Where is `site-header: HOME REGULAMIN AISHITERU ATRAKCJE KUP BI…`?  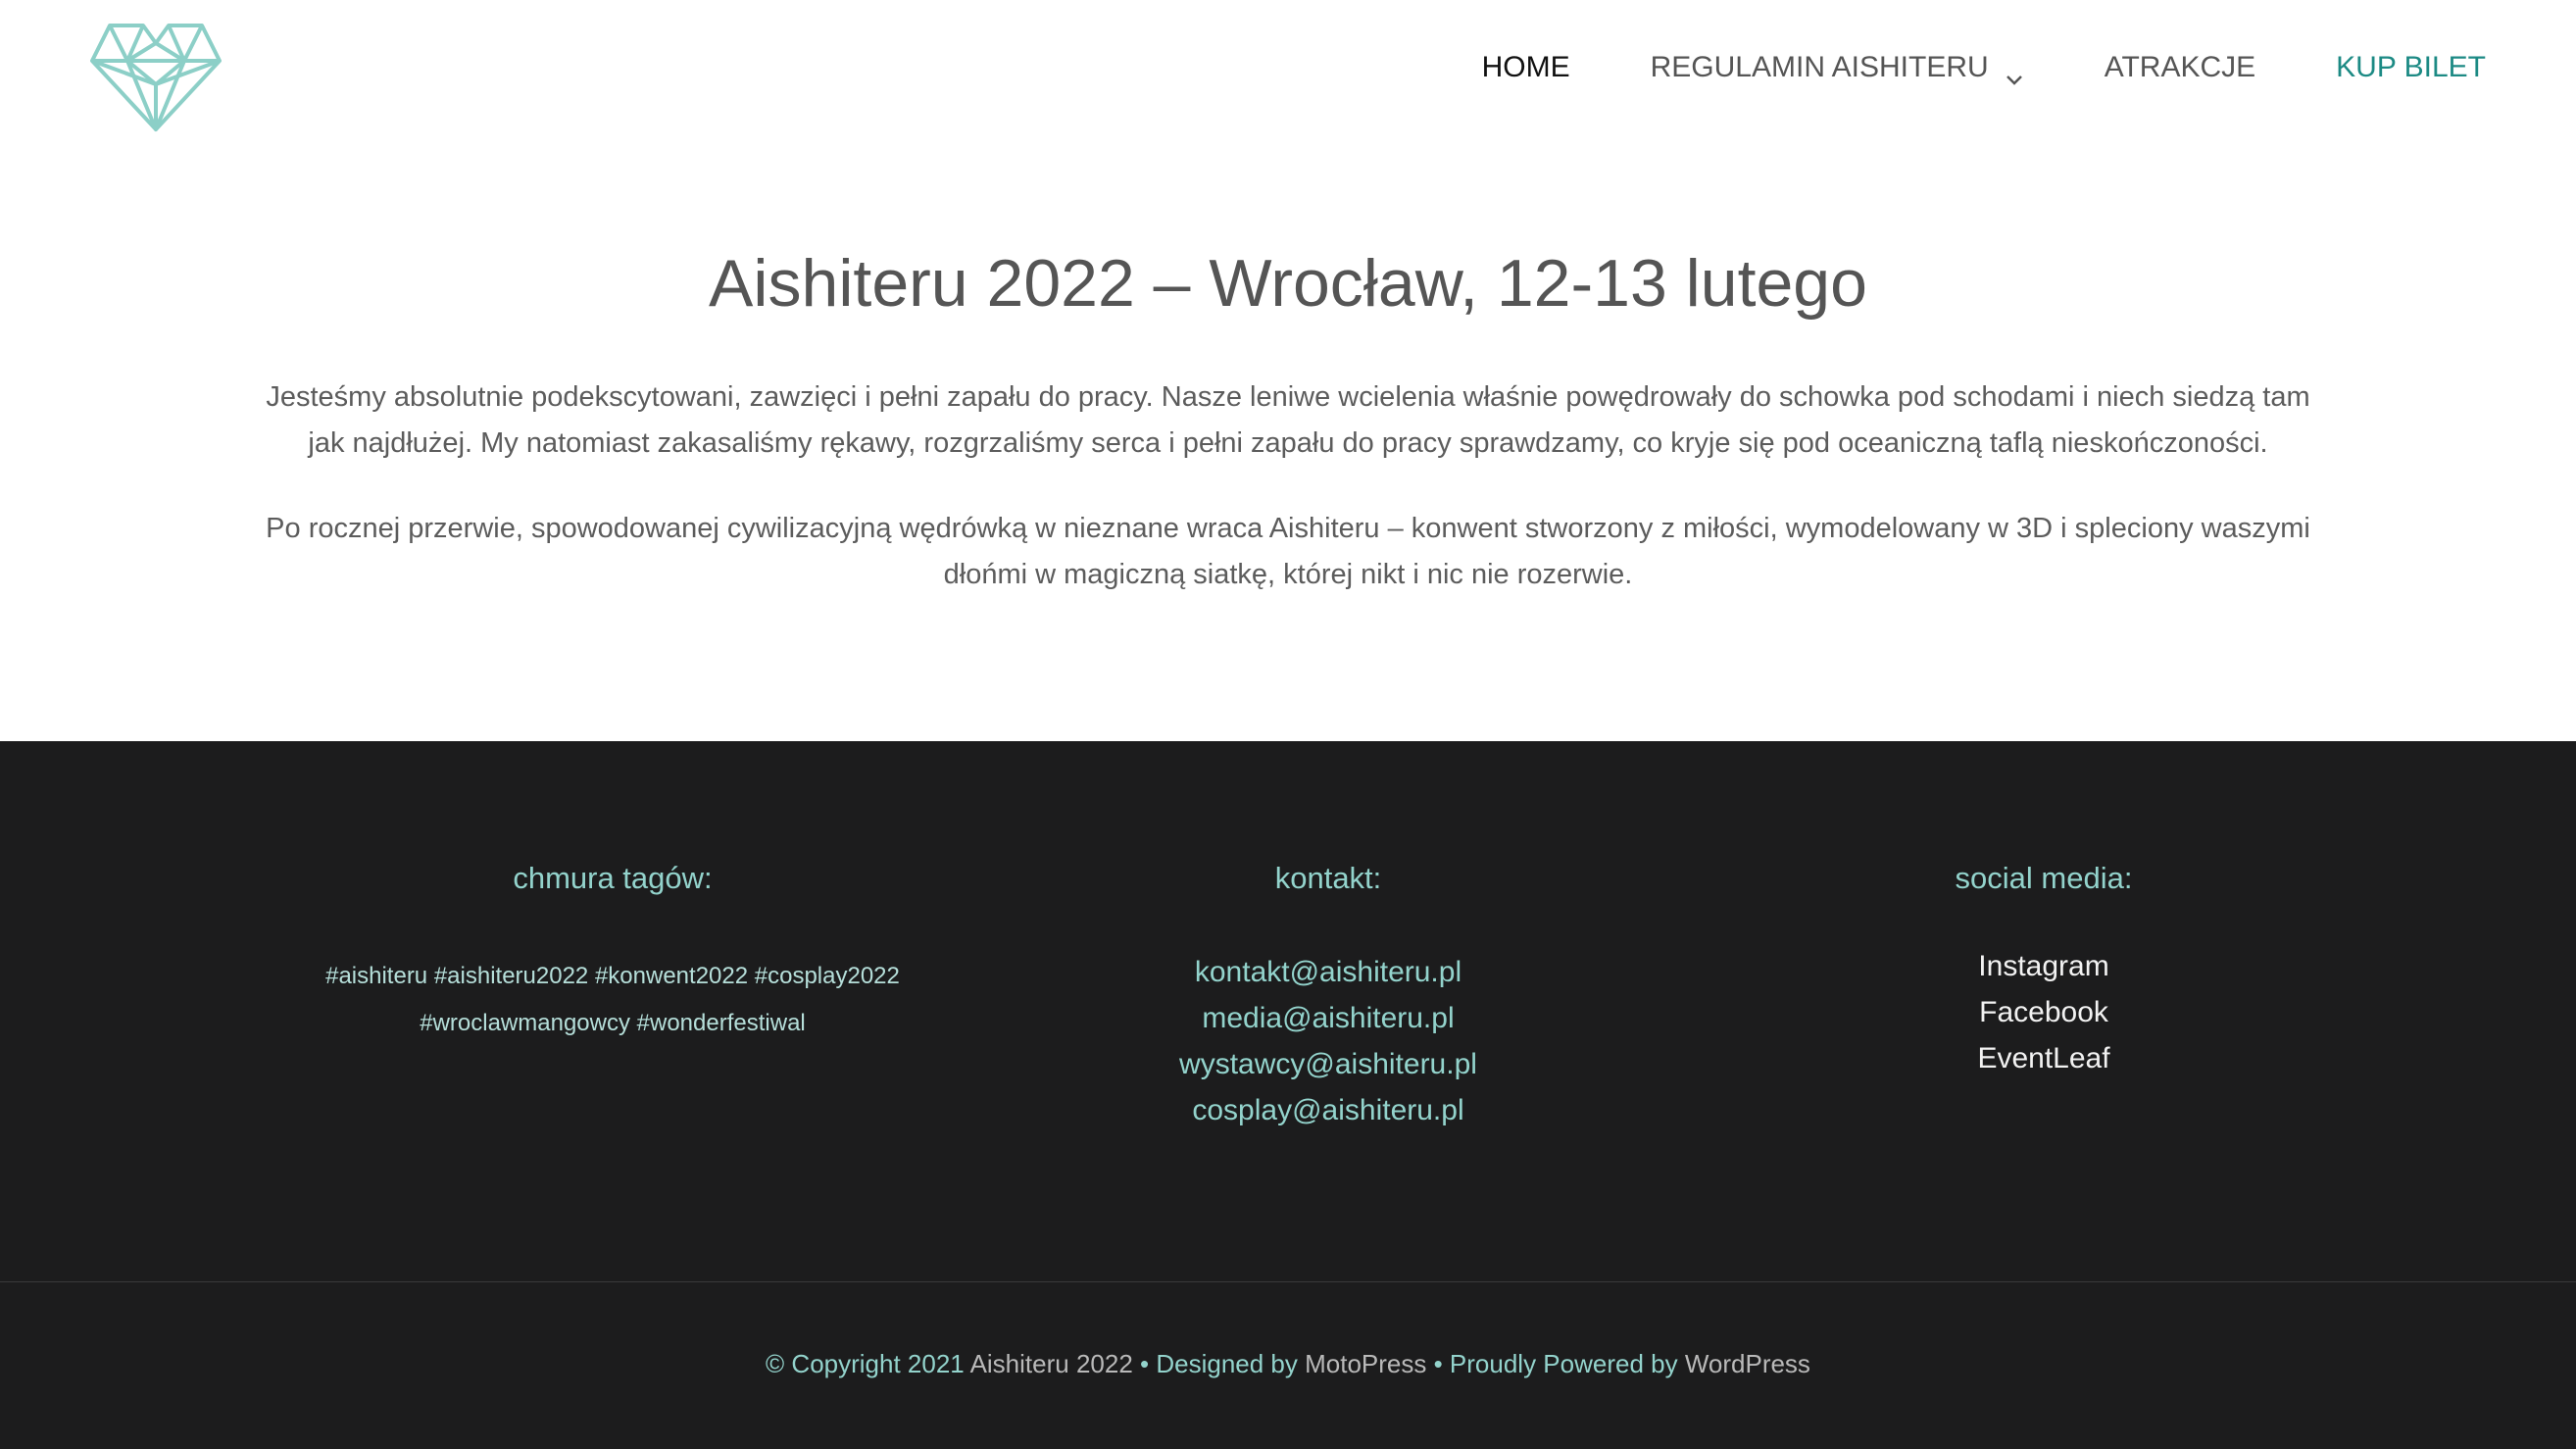 site-header: HOME REGULAMIN AISHITERU ATRAKCJE KUP BI… is located at coordinates (1288, 78).